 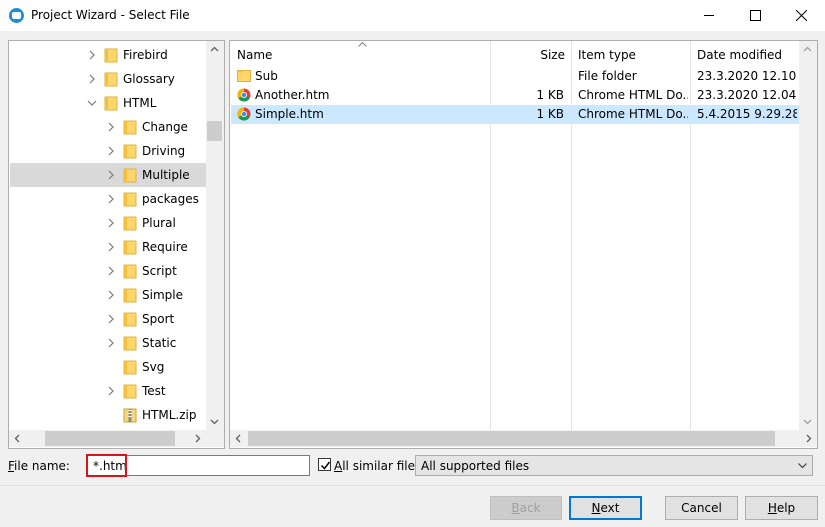 I want to click on tree-item-svg: Svg, so click(x=108, y=367).